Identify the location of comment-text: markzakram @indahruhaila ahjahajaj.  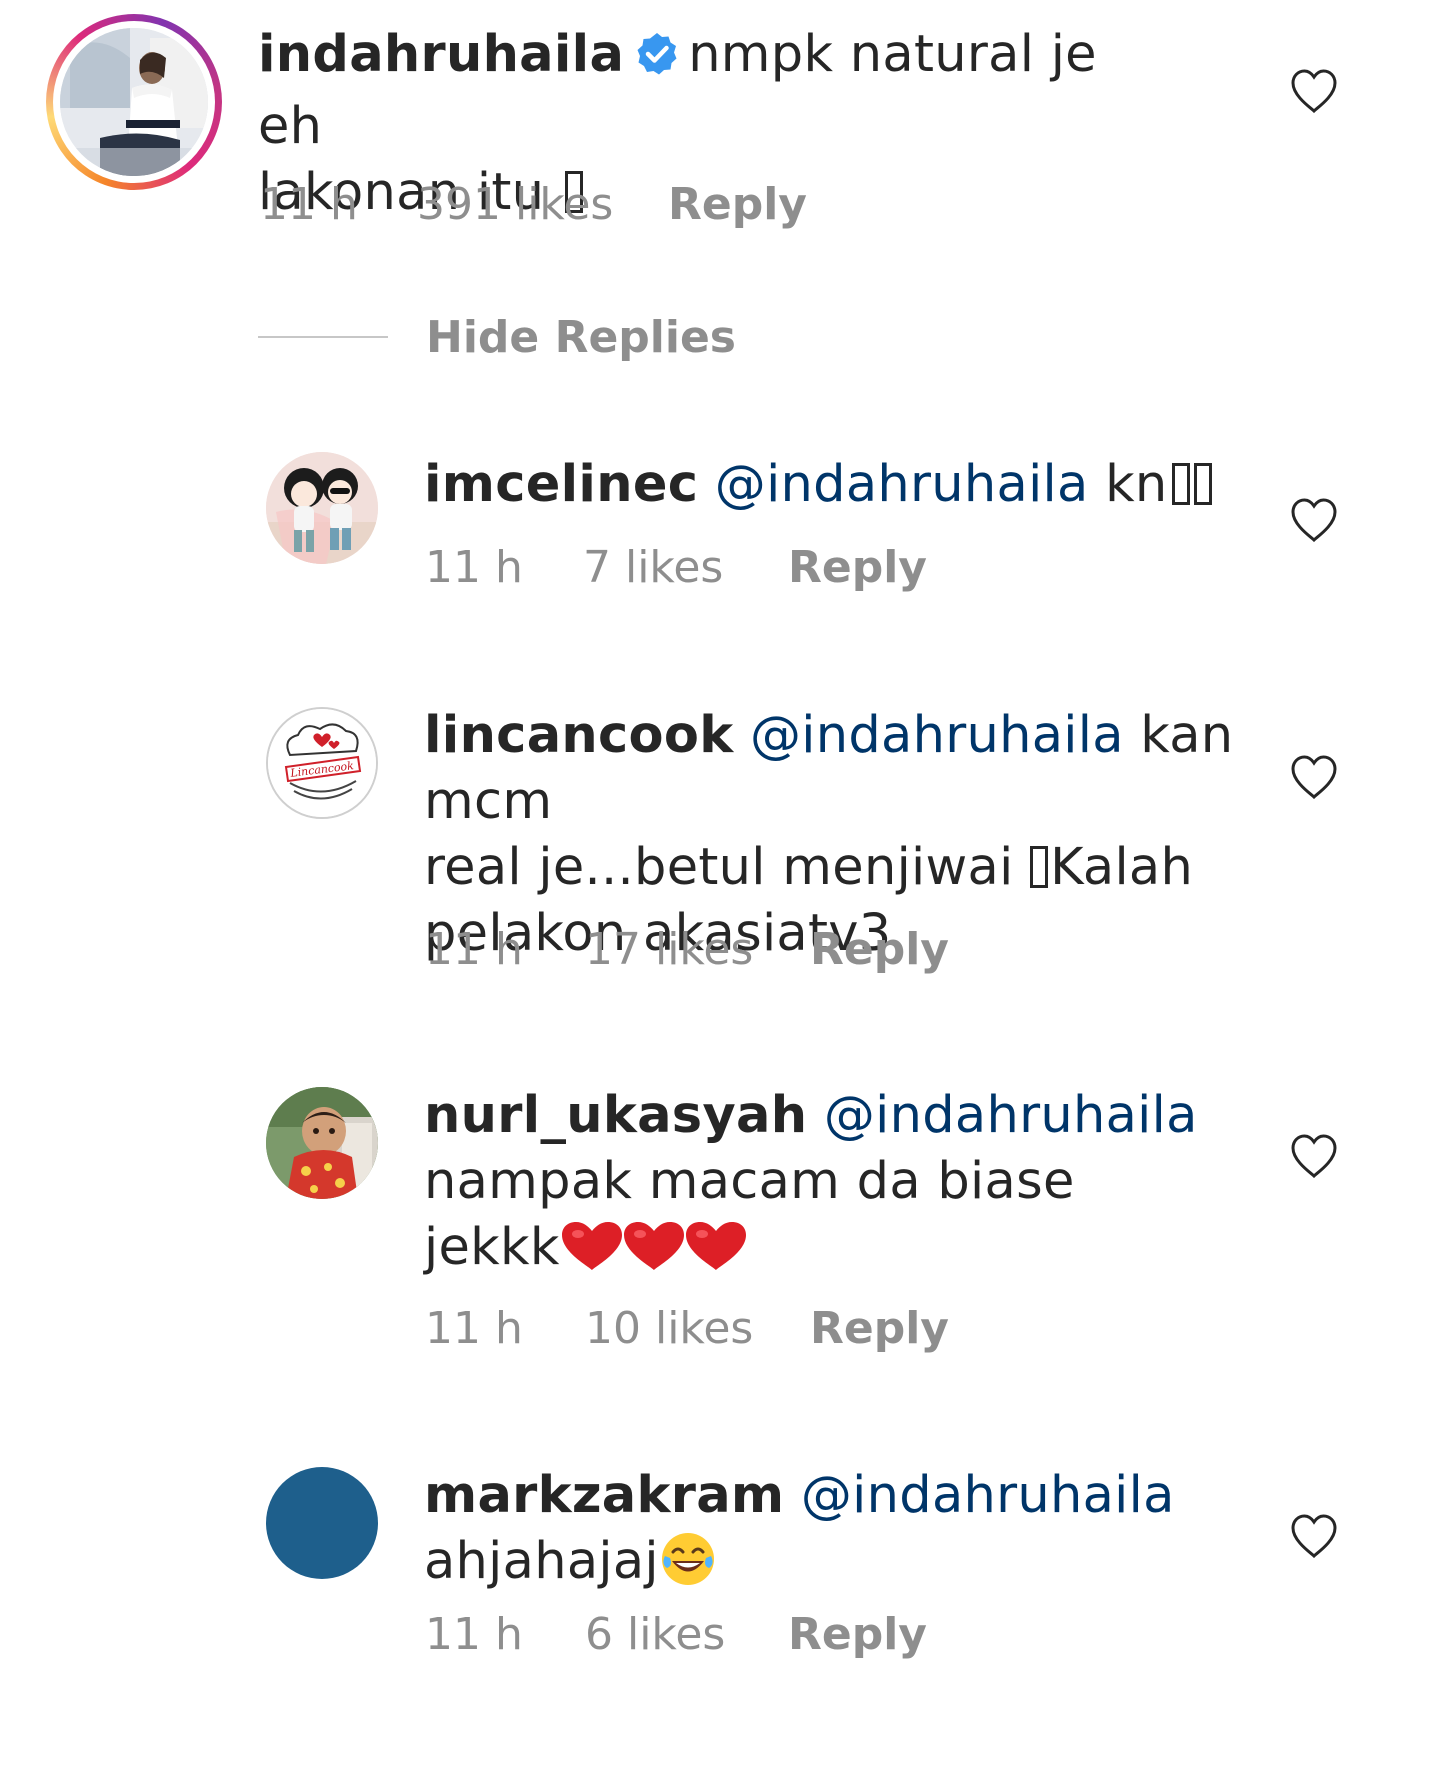
(834, 1529).